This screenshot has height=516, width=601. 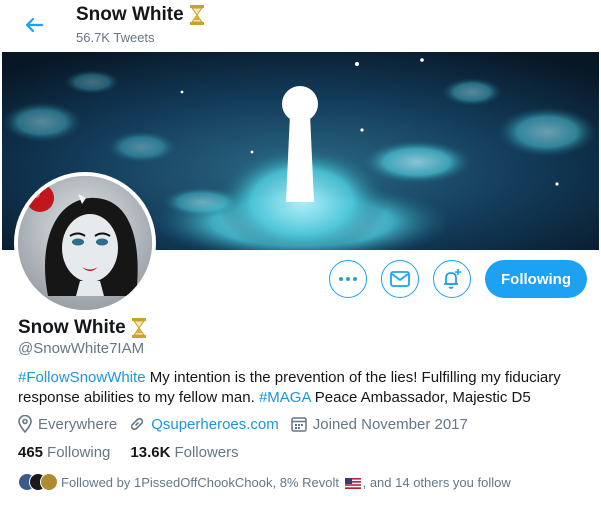 What do you see at coordinates (25, 424) in the screenshot?
I see `location-pin-icon` at bounding box center [25, 424].